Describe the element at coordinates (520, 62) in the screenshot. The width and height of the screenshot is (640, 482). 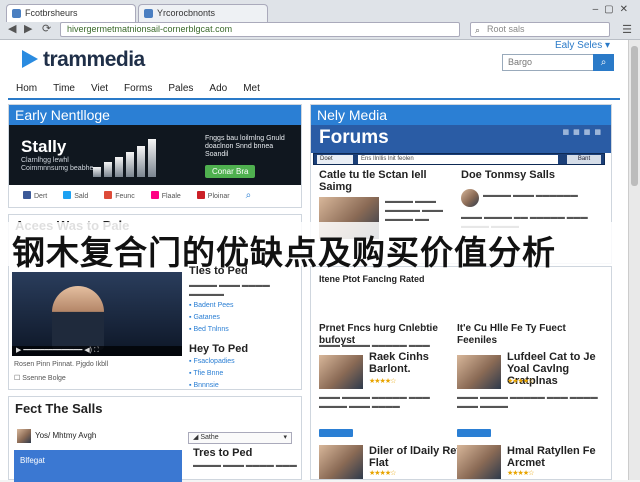
I see `site-search-placeholder: Bargo` at that location.